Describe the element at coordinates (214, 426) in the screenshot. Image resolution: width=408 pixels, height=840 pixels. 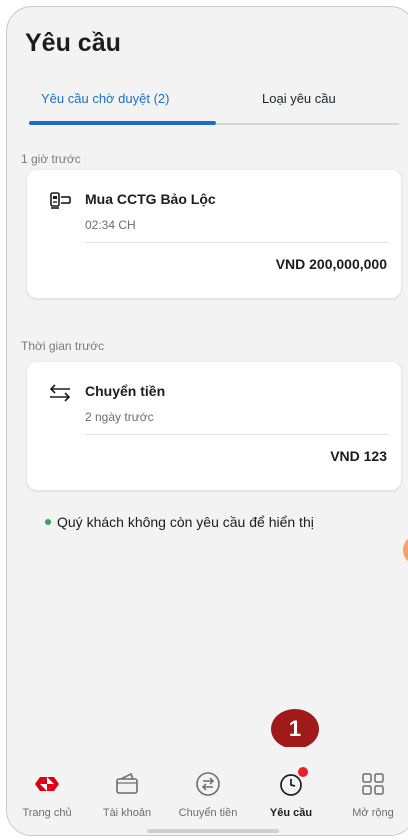
I see `request-card: Chuyển tiền 2 ngày trước VND 123` at that location.